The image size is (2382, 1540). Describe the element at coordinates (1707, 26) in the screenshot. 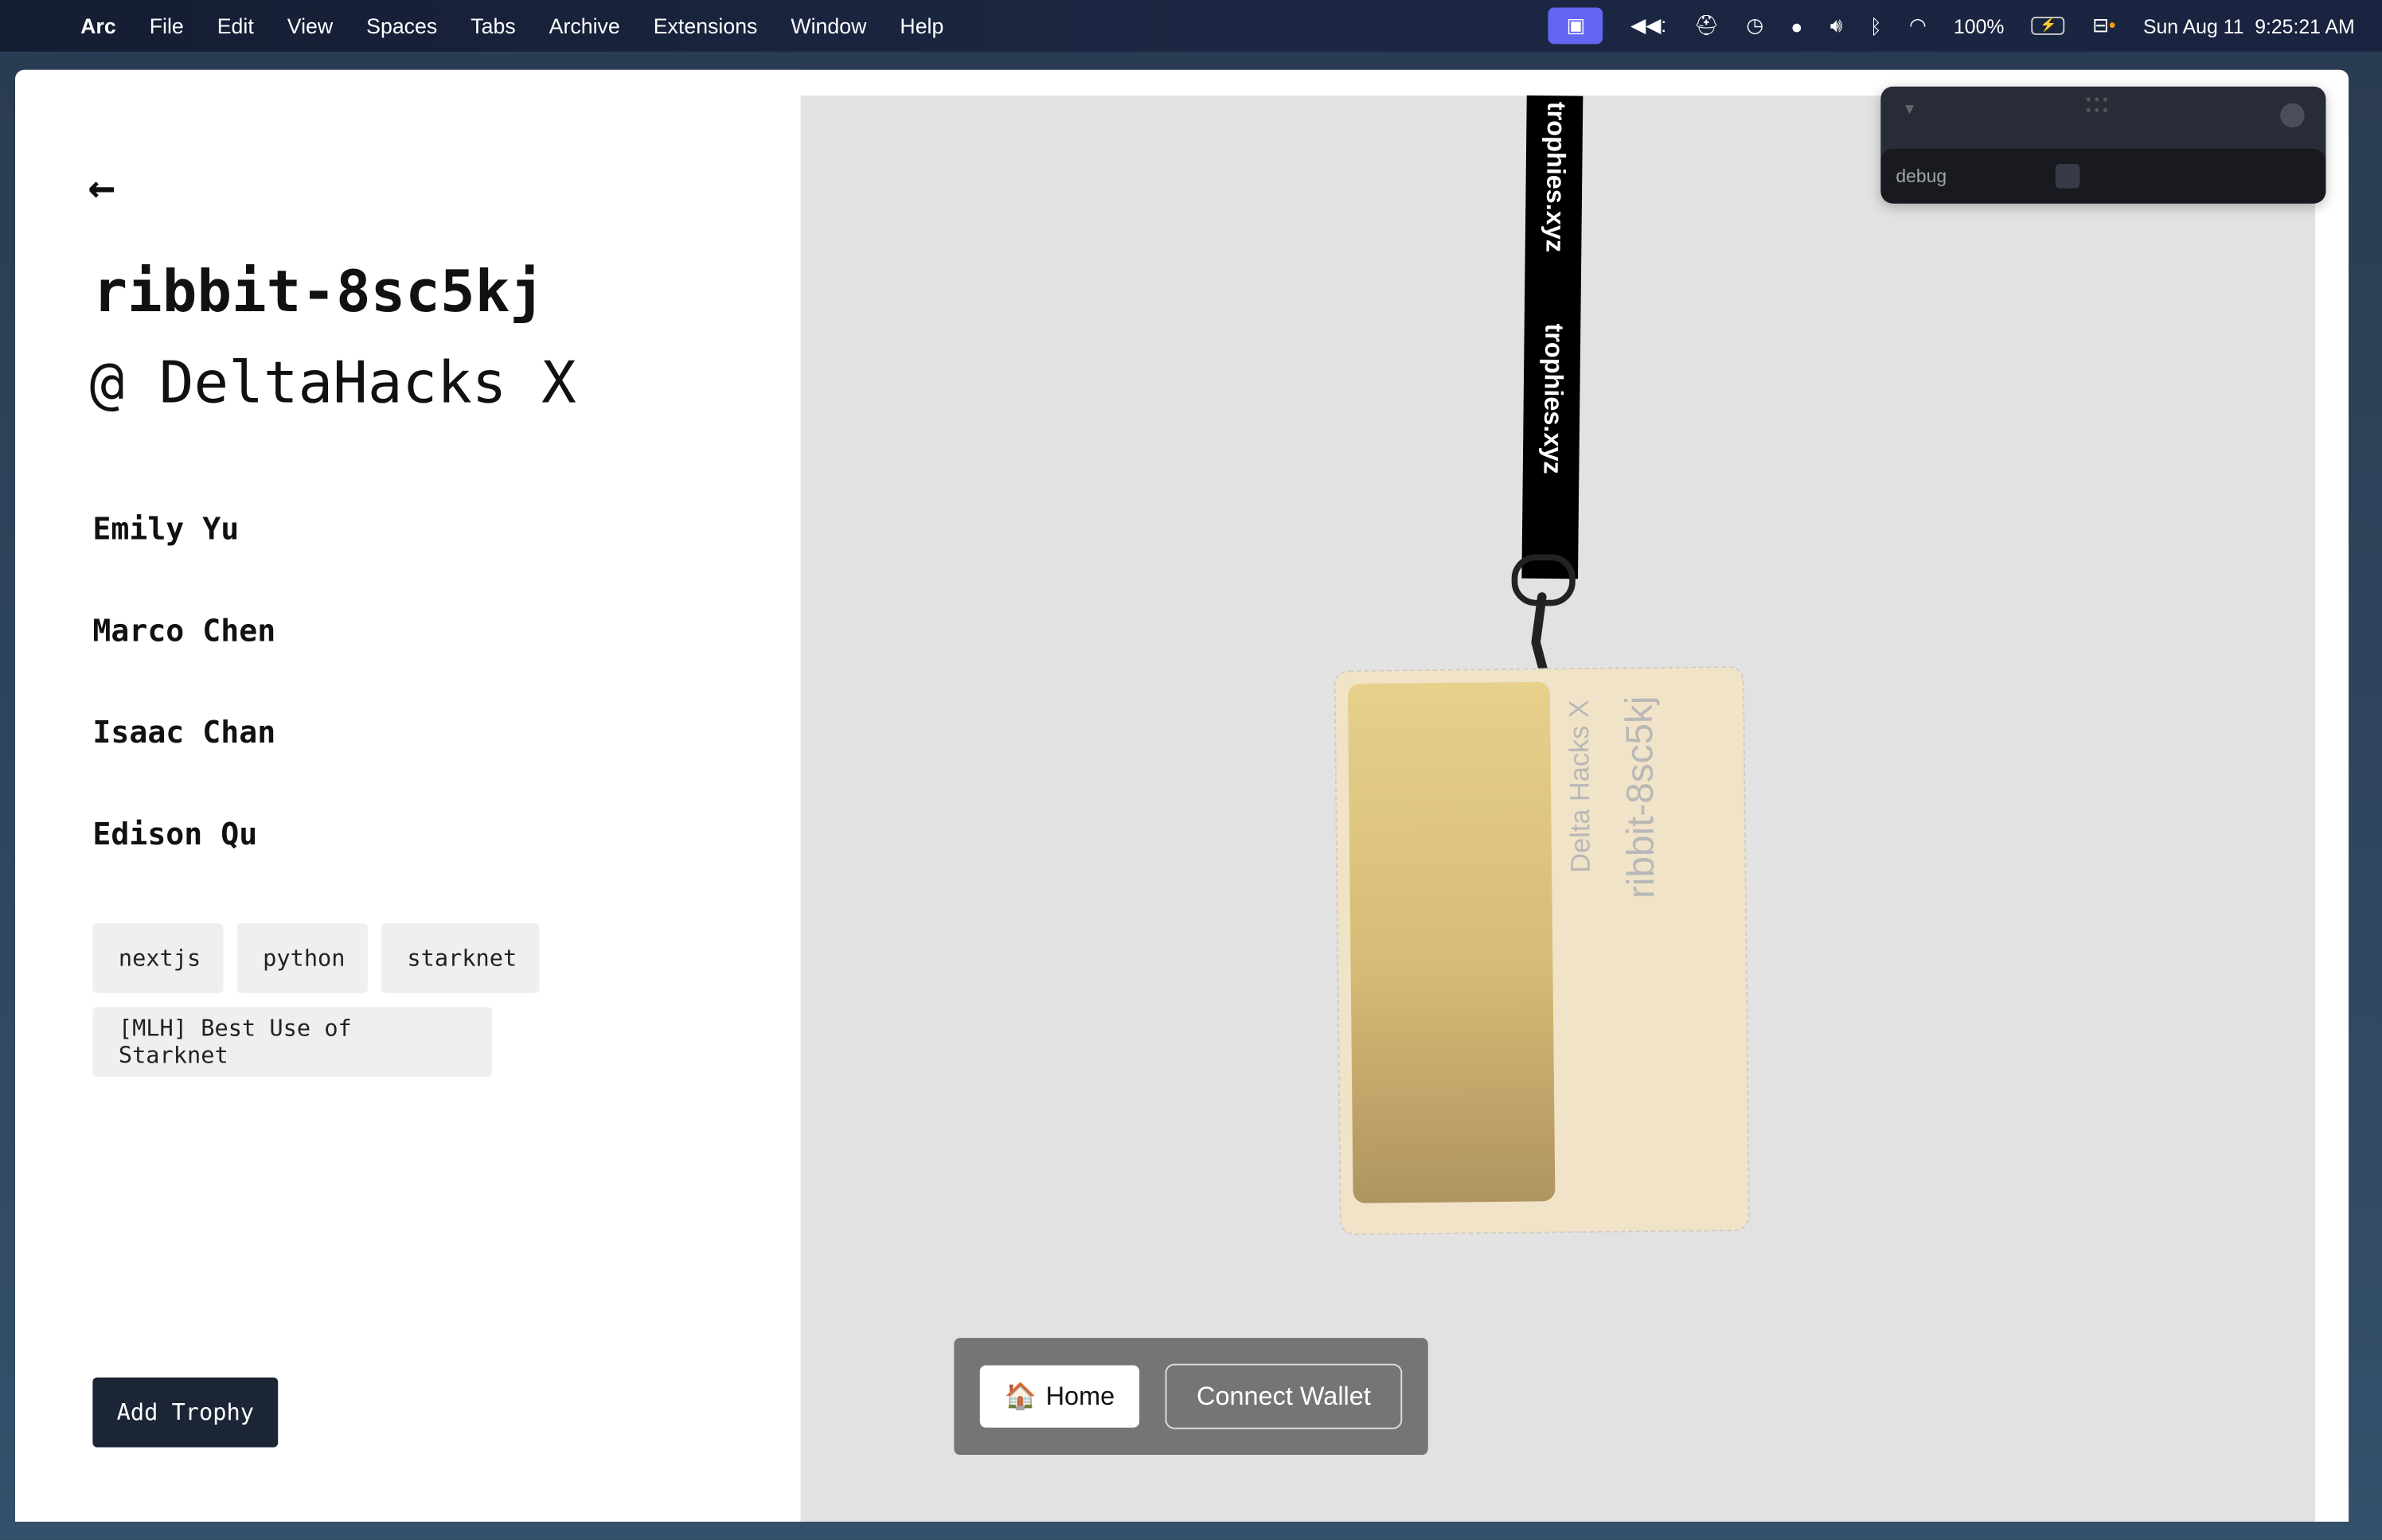

I see `helmet-icon: ⛑` at that location.